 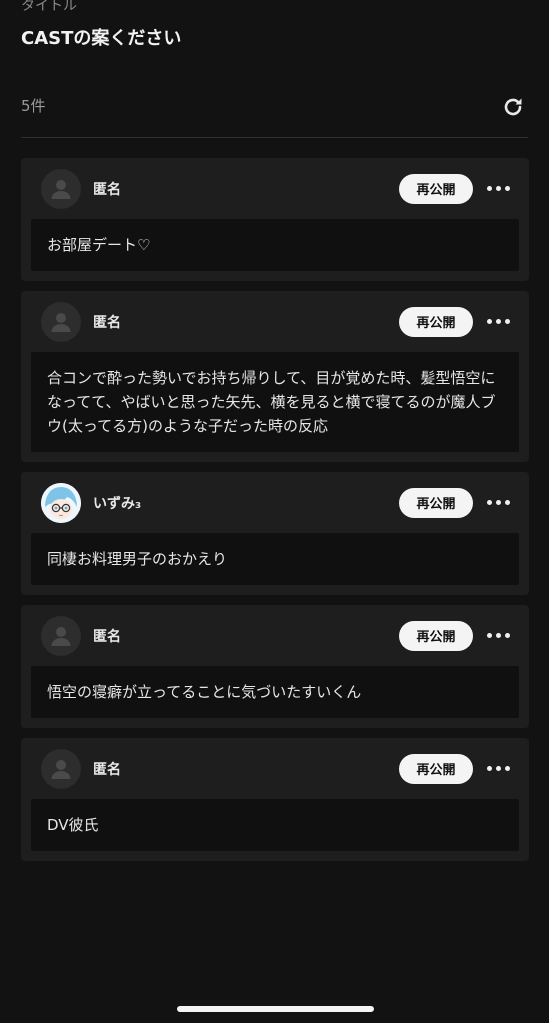 I want to click on post-card-1: 匿名 再公開 お部屋デート♡, so click(x=275, y=219).